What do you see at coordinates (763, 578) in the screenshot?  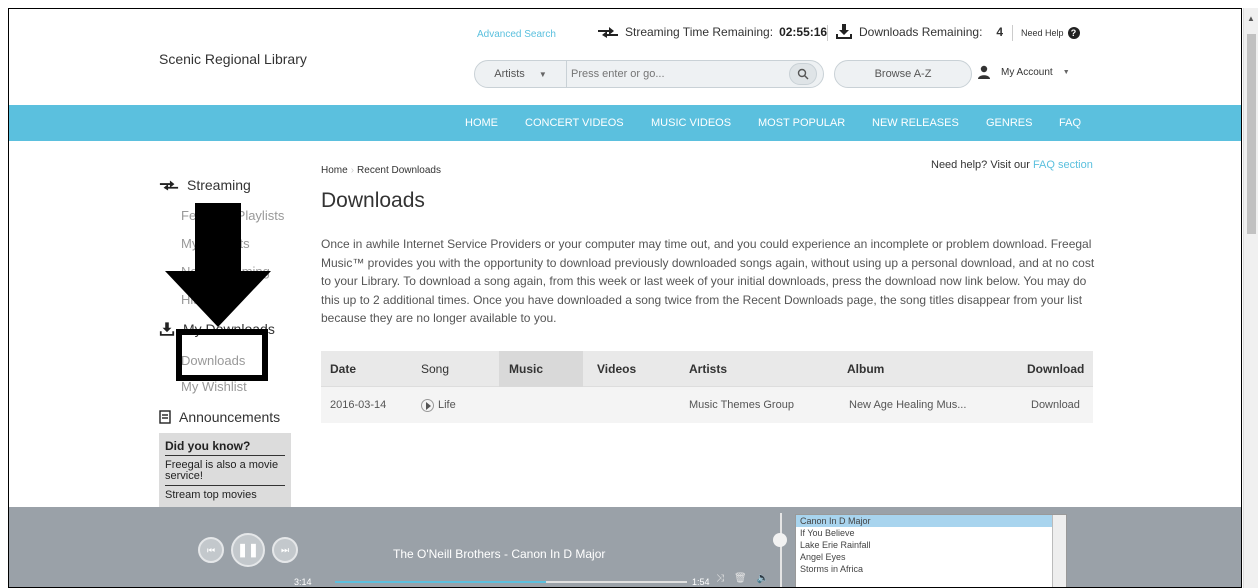 I see `volume-icon: 🔈` at bounding box center [763, 578].